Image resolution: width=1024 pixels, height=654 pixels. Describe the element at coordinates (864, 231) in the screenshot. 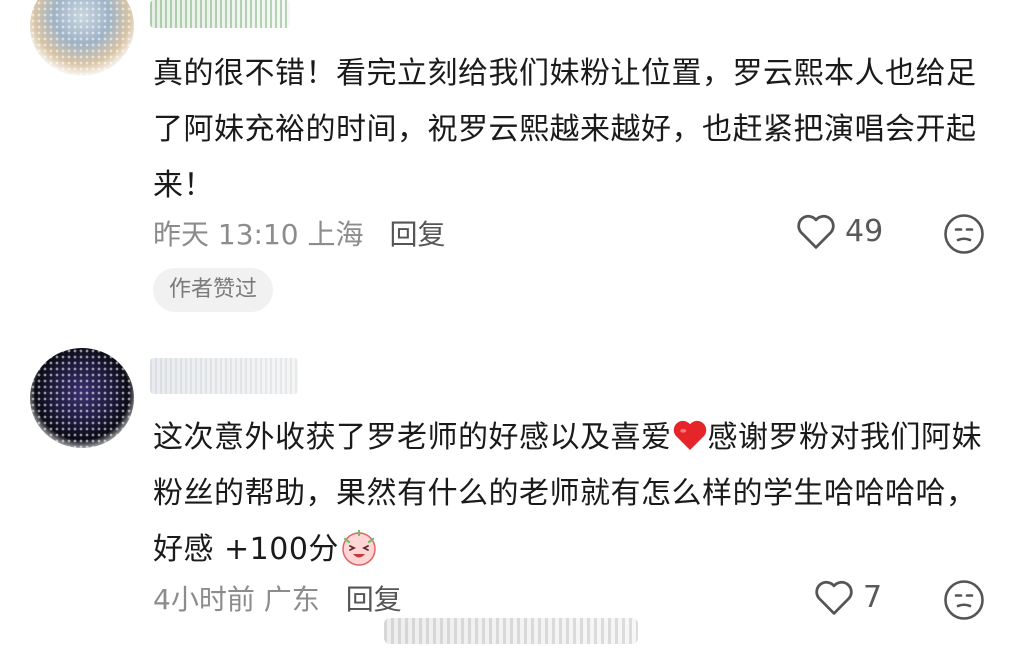

I see `like-count: 49` at that location.